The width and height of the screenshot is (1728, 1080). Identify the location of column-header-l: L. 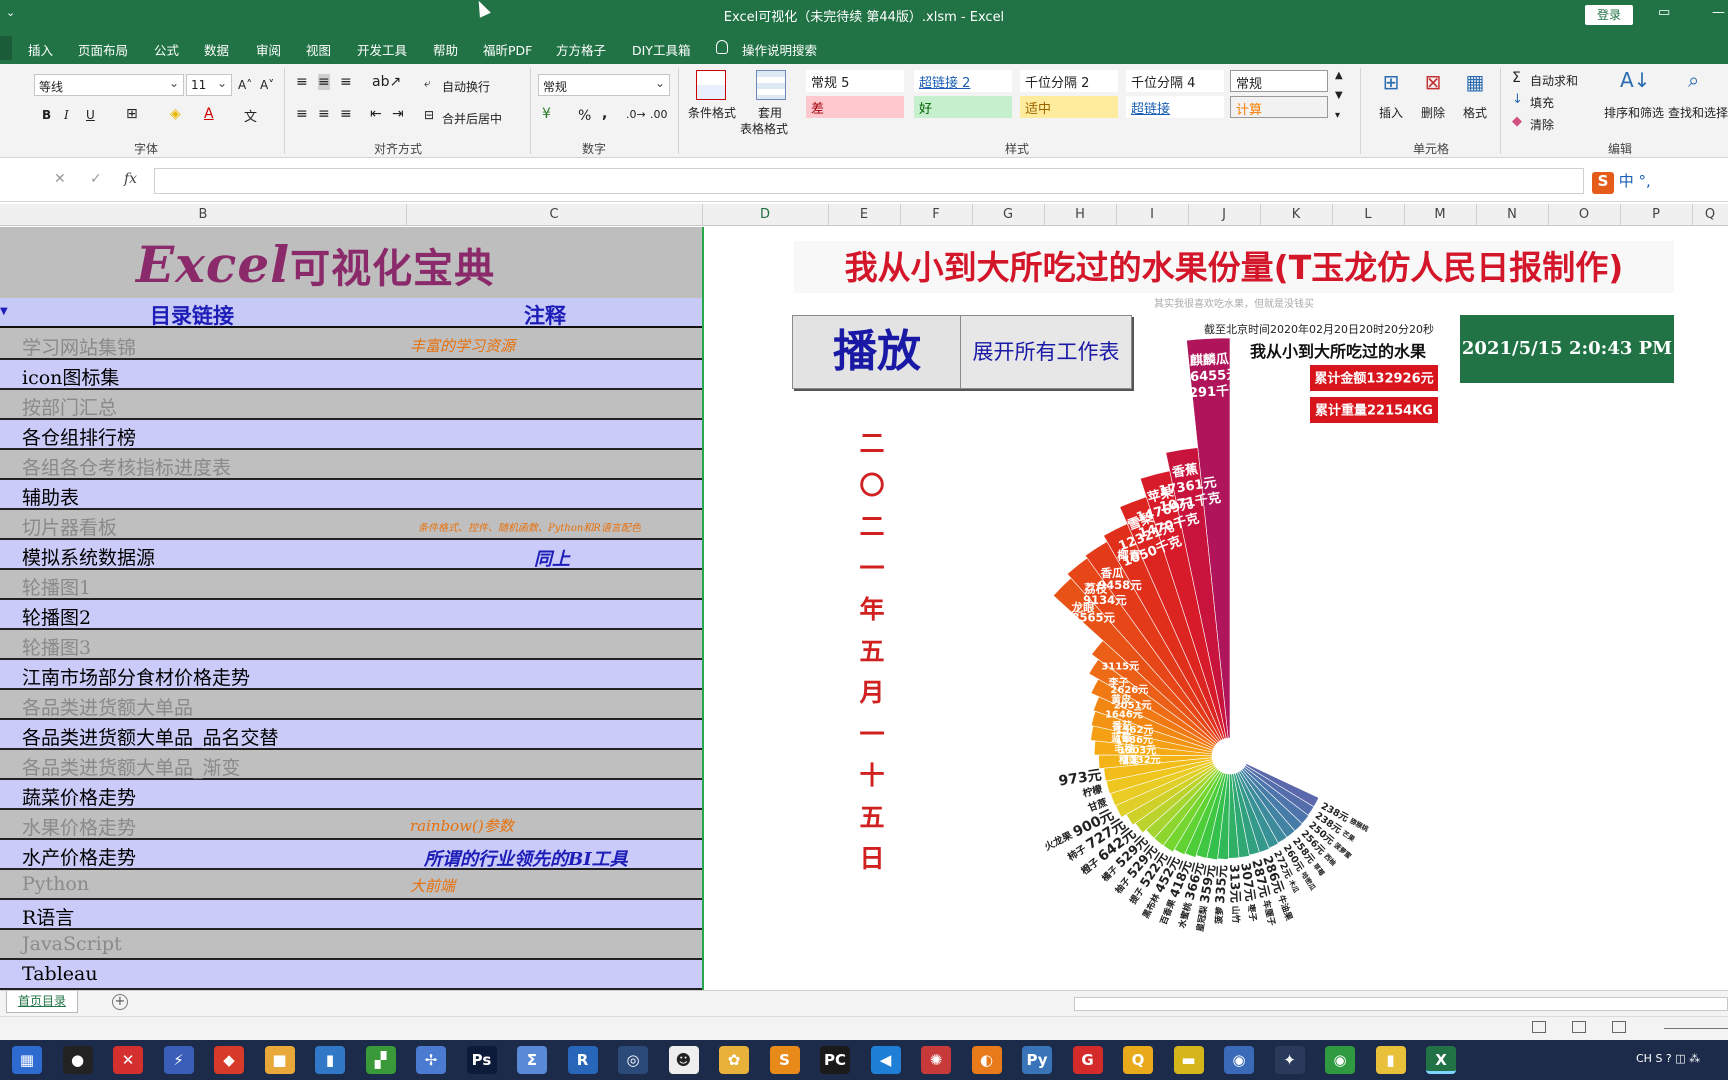
(1368, 214).